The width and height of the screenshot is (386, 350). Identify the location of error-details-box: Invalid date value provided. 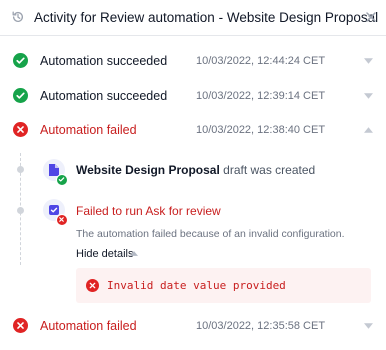
(223, 285).